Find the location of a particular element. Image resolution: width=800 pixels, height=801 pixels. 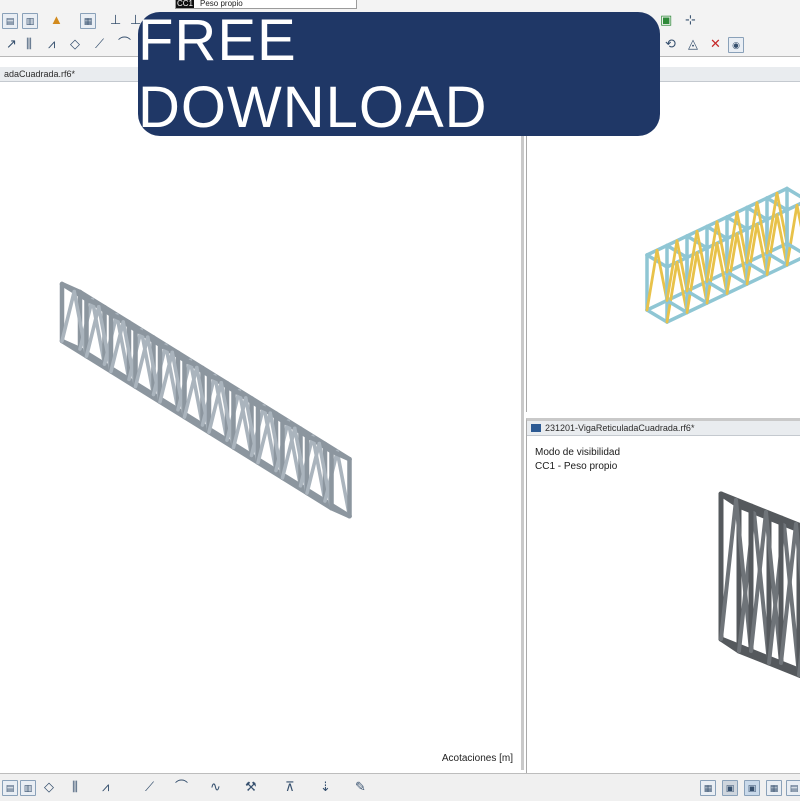

spline-icon: ∿ is located at coordinates (215, 787).